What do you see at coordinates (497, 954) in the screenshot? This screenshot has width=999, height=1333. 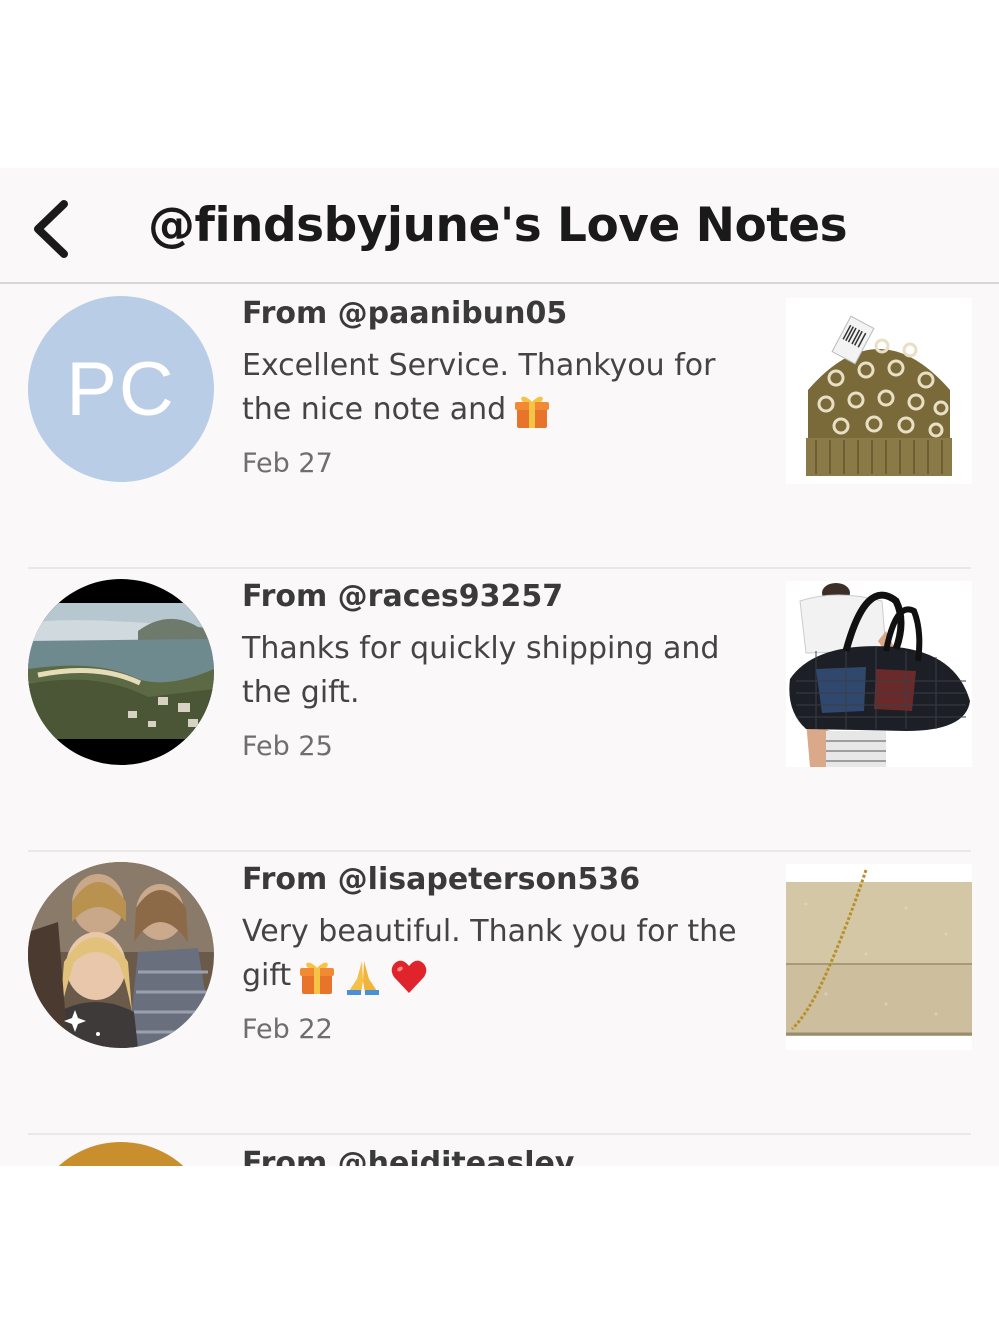 I see `note-message: Very beautiful. Thank you for the gift` at bounding box center [497, 954].